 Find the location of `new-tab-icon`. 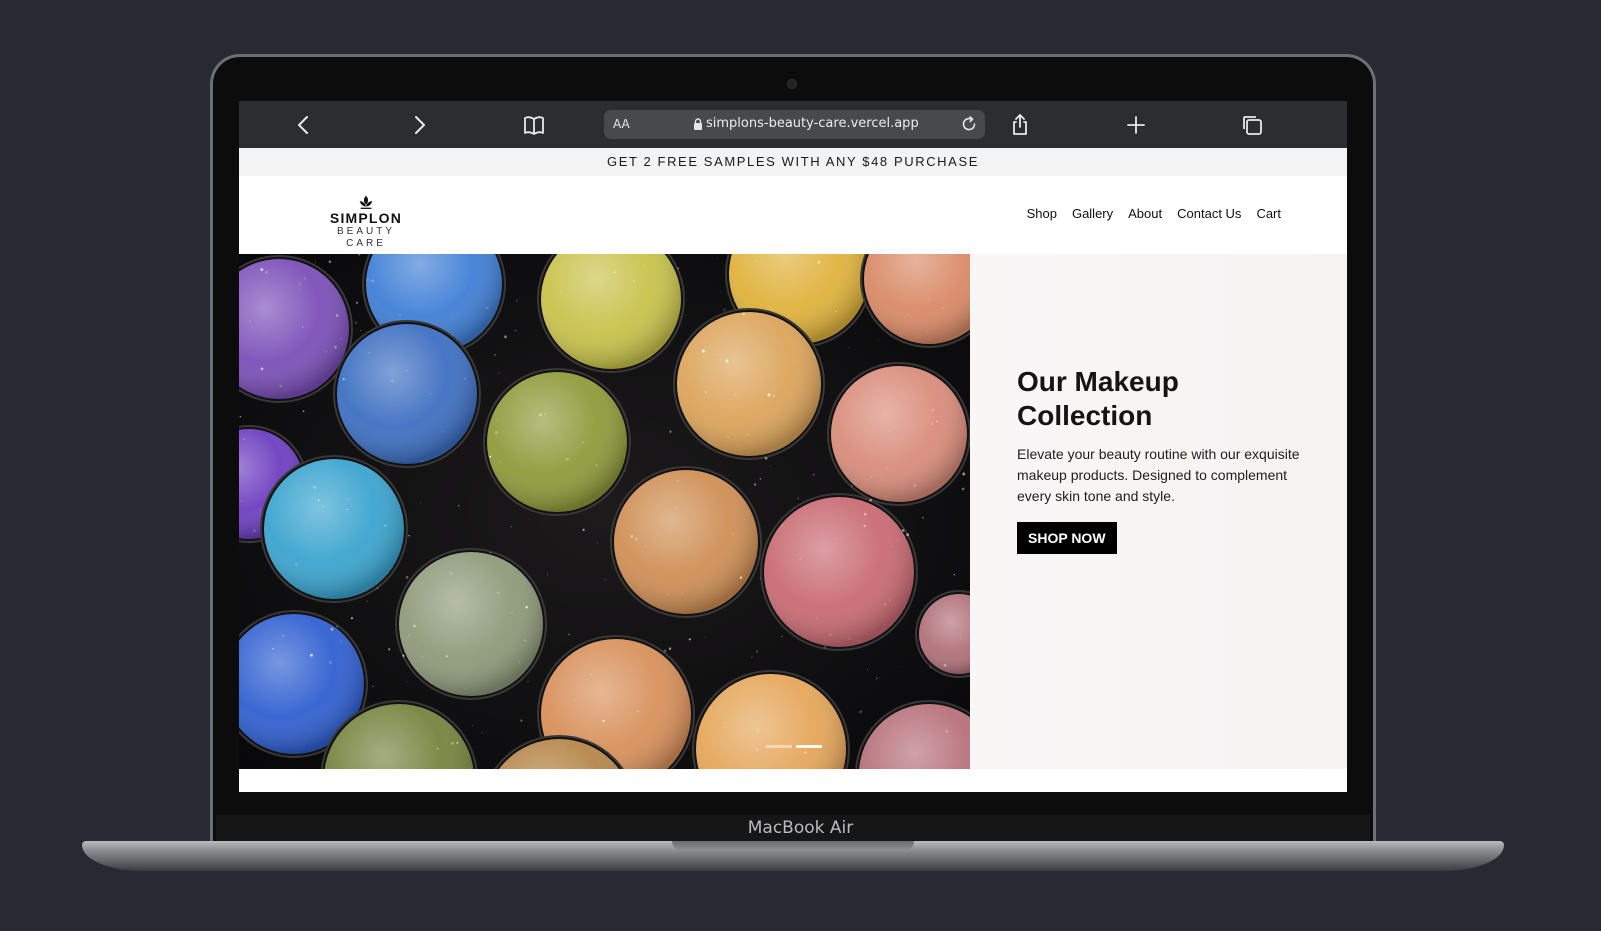

new-tab-icon is located at coordinates (1136, 125).